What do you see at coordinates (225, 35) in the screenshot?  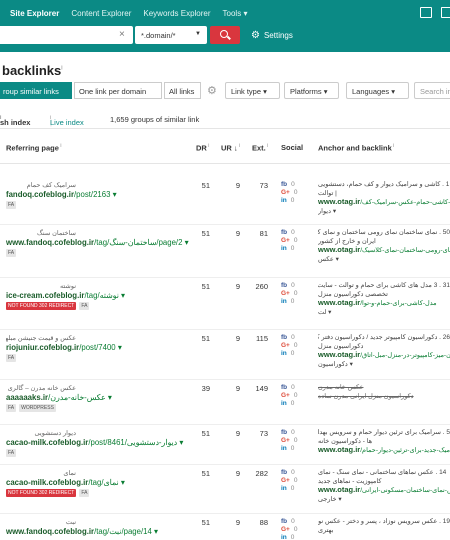 I see `search-button` at bounding box center [225, 35].